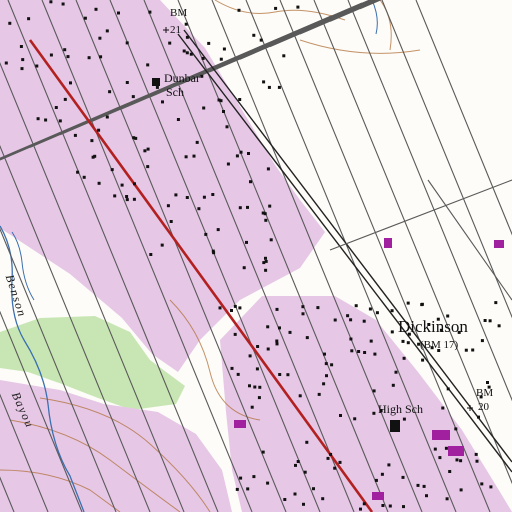 The width and height of the screenshot is (512, 512). What do you see at coordinates (395, 426) in the screenshot?
I see `school-building-high` at bounding box center [395, 426].